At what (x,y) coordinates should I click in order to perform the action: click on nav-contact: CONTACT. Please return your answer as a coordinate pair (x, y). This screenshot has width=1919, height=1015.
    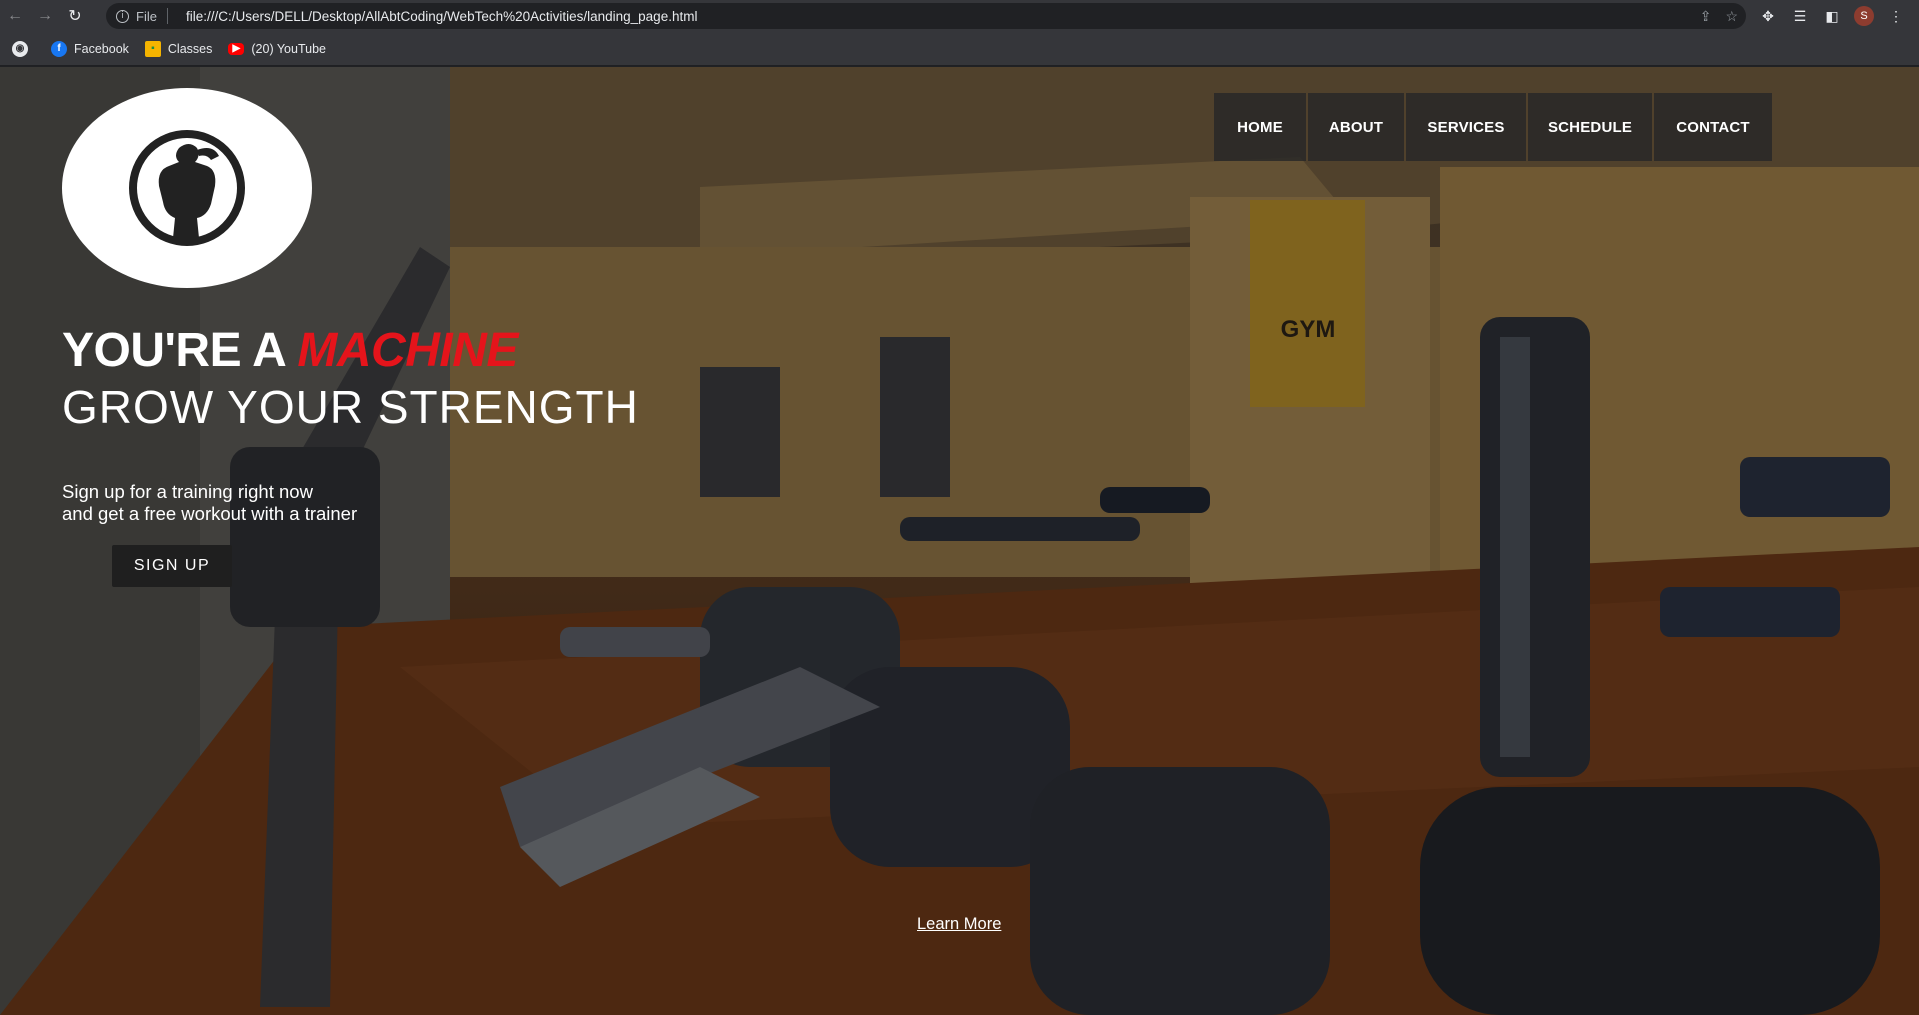
    Looking at the image, I should click on (1713, 127).